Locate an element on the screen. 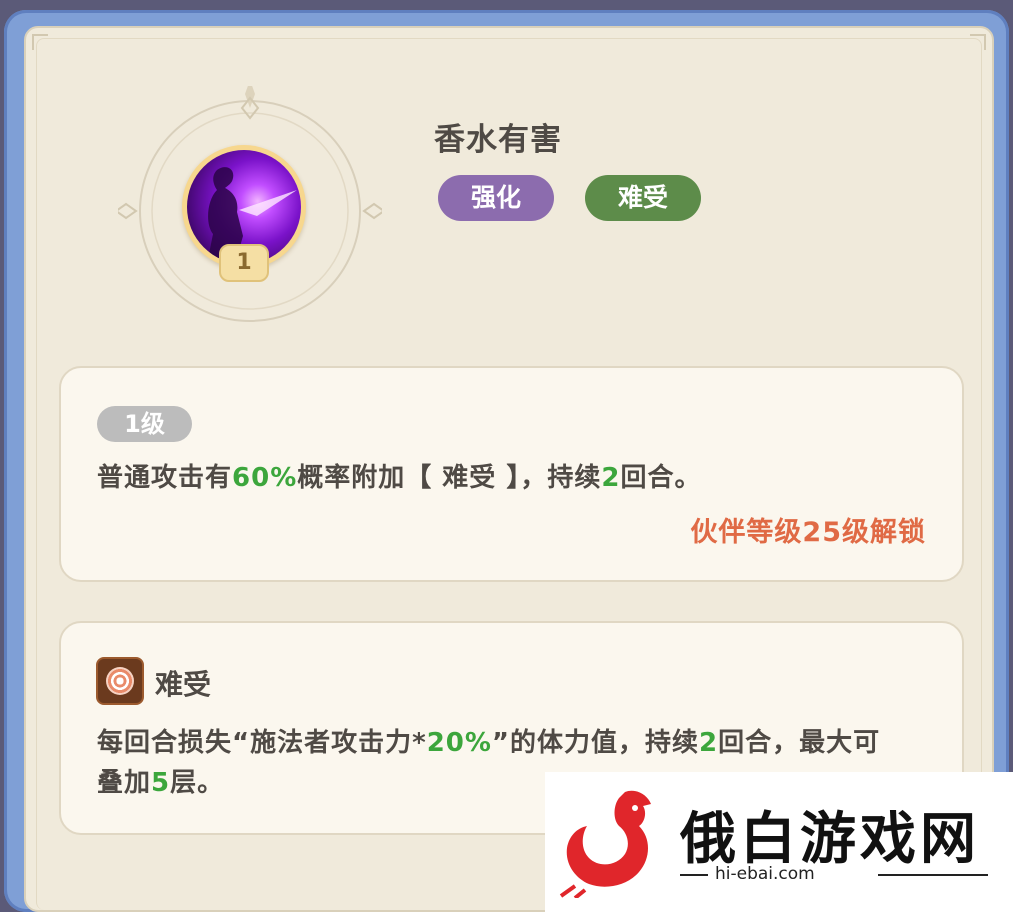  level-badge: 1级 is located at coordinates (144, 424).